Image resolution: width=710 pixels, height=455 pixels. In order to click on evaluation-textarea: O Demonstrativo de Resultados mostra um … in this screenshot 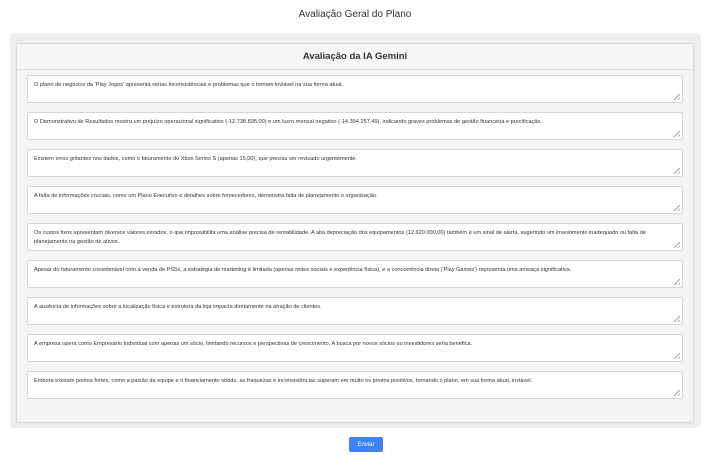, I will do `click(355, 126)`.